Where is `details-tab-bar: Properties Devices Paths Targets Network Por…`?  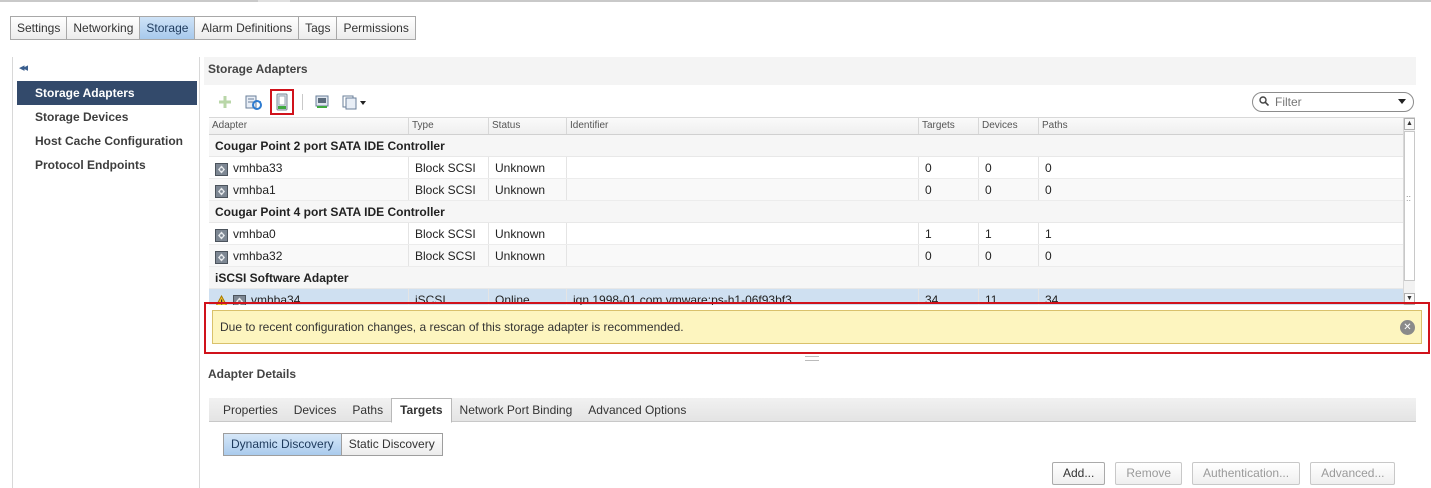
details-tab-bar: Properties Devices Paths Targets Network Por… is located at coordinates (812, 410).